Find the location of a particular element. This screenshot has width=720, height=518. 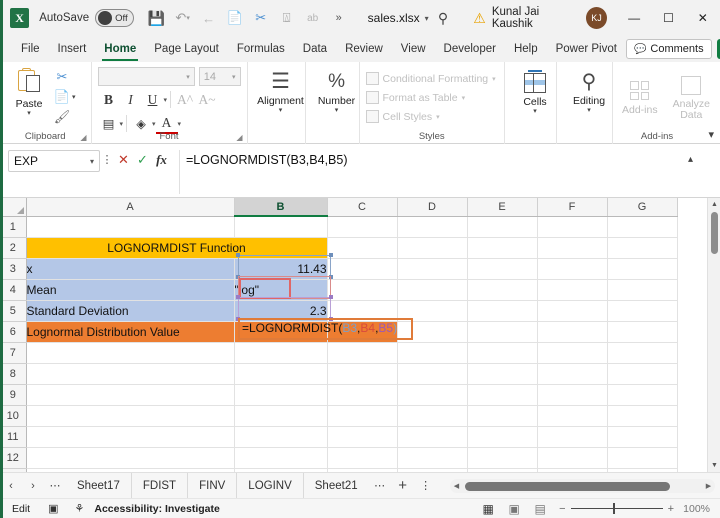

cell-g6 is located at coordinates (642, 332).